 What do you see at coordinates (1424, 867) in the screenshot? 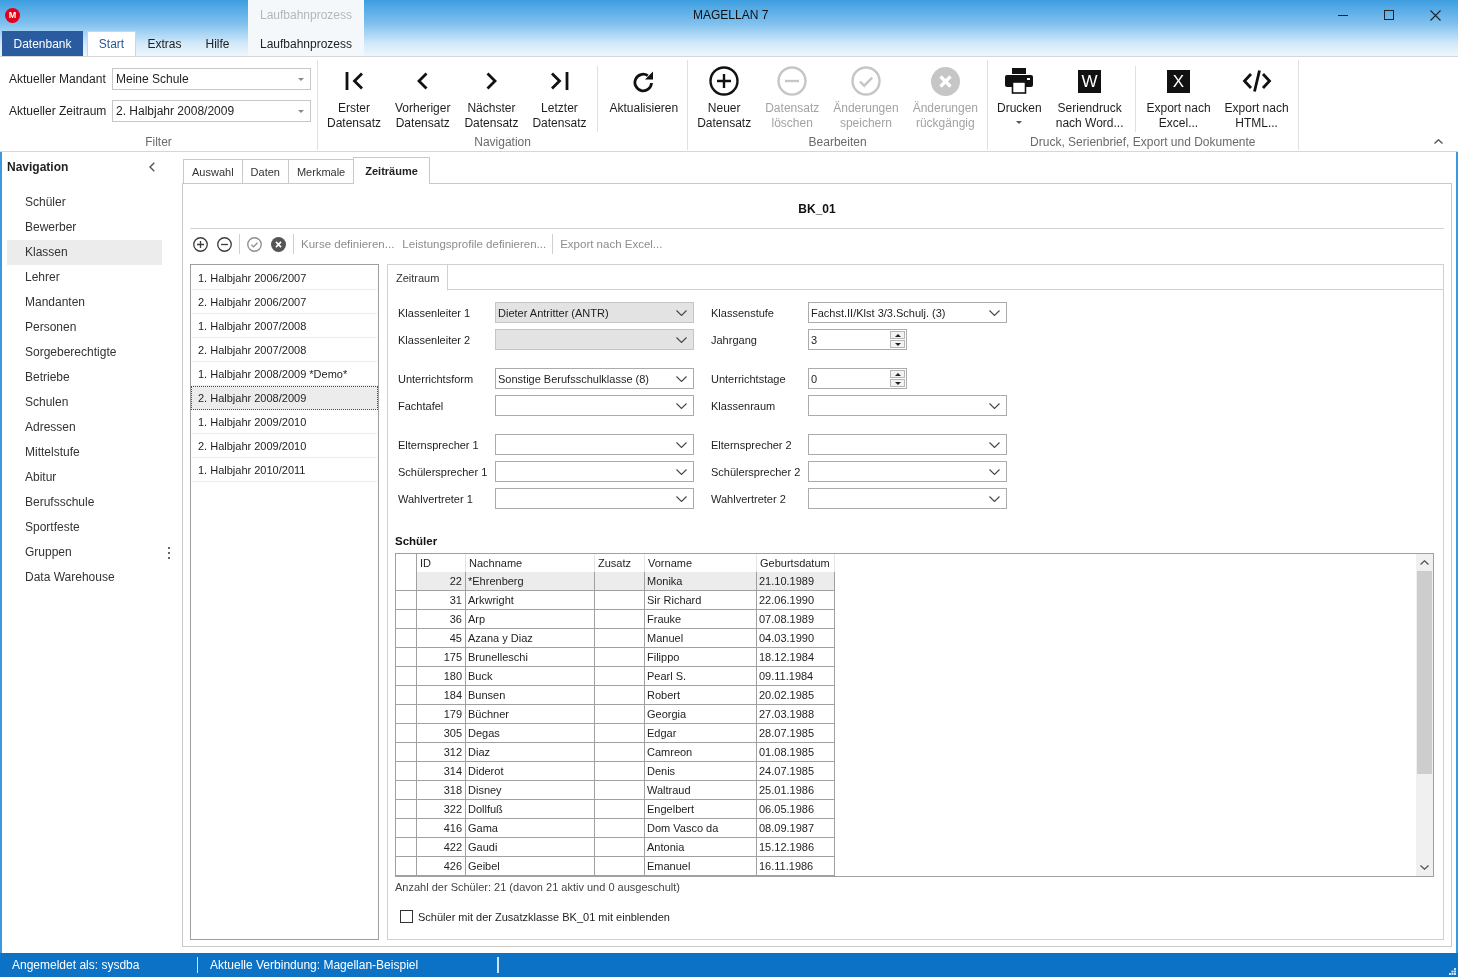
I see `chevron-down-icon` at bounding box center [1424, 867].